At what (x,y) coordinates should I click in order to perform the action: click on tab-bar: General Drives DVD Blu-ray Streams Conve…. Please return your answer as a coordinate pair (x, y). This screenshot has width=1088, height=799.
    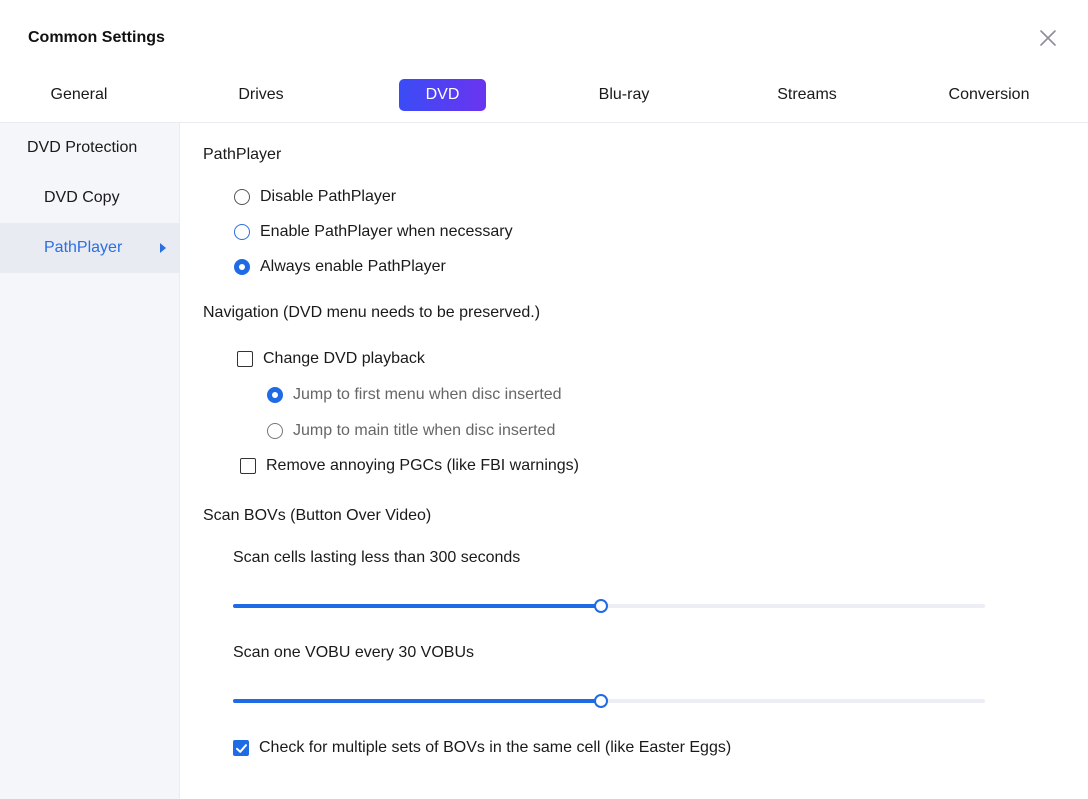
    Looking at the image, I should click on (544, 95).